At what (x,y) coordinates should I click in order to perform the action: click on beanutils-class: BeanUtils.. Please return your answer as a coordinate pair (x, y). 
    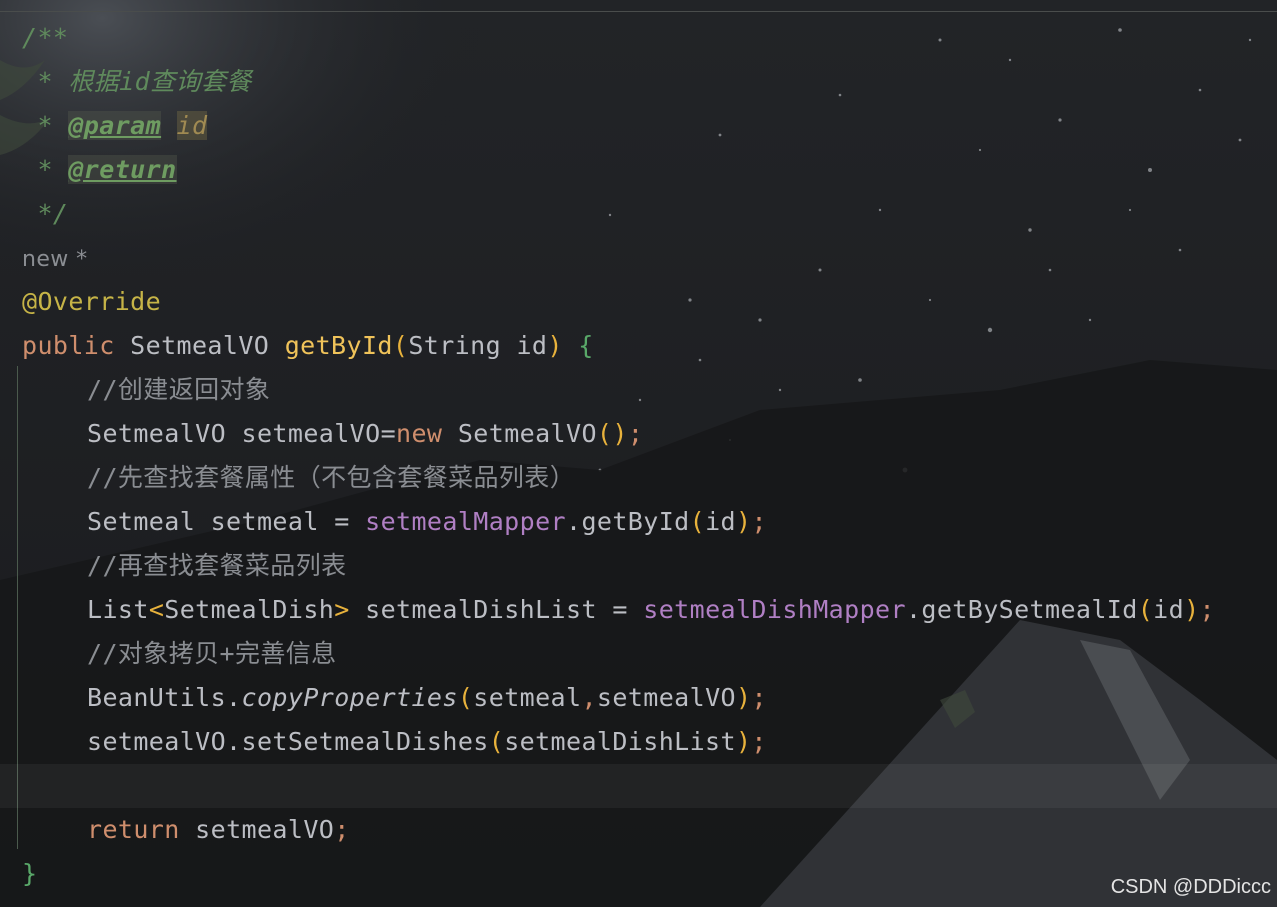
    Looking at the image, I should click on (164, 697).